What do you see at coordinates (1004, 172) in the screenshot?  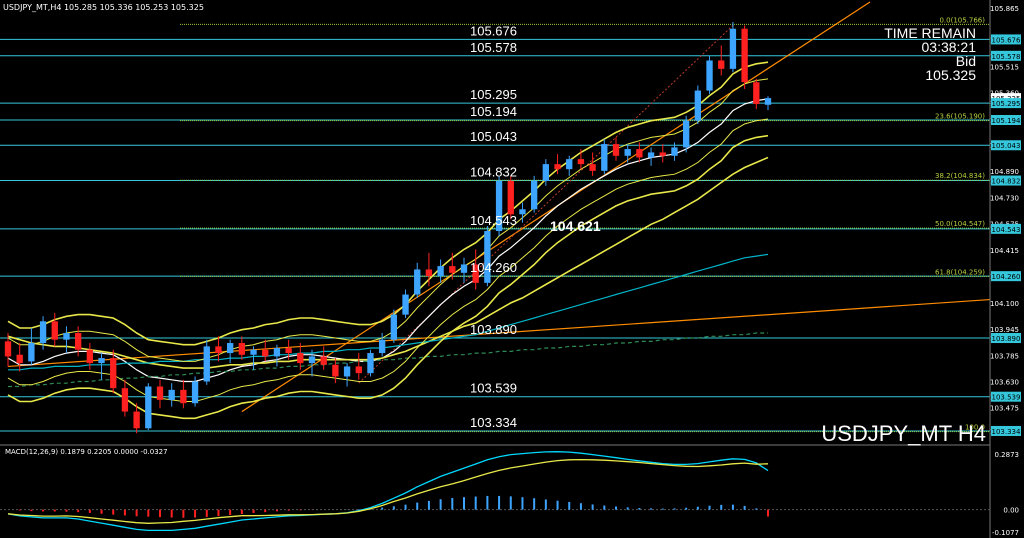 I see `y-tick-label: 104.890` at bounding box center [1004, 172].